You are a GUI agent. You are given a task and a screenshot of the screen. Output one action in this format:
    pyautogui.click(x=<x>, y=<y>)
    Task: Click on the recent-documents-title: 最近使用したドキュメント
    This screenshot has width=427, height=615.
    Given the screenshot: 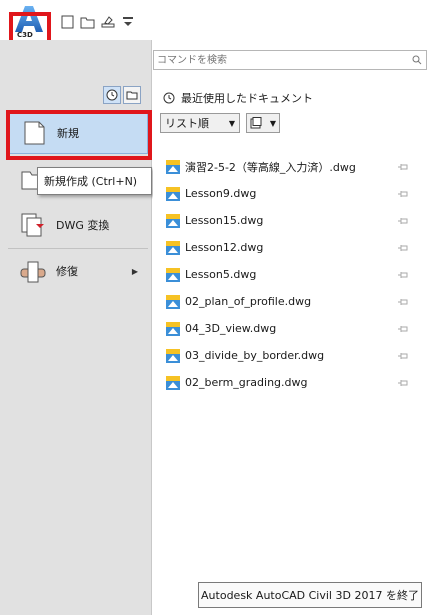 What is the action you would take?
    pyautogui.click(x=247, y=98)
    